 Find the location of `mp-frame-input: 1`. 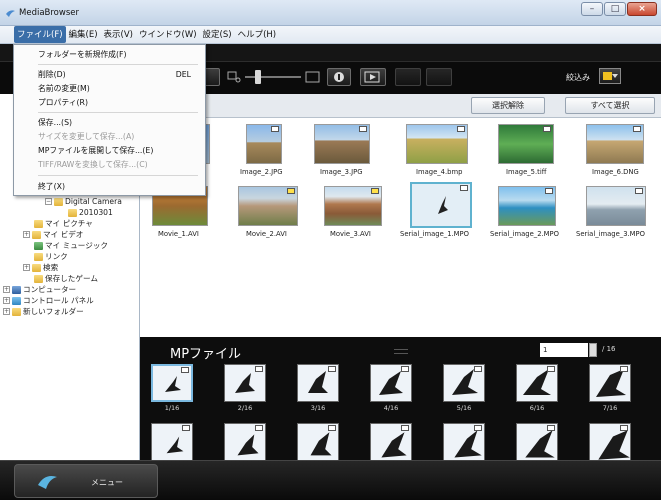

mp-frame-input: 1 is located at coordinates (564, 350).